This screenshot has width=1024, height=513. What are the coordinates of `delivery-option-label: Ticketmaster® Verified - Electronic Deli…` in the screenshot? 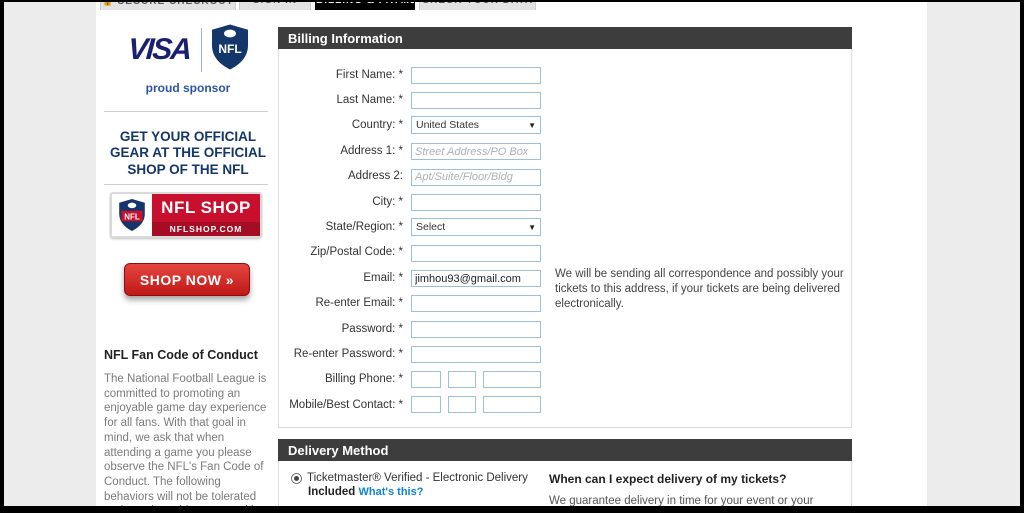 It's located at (417, 478).